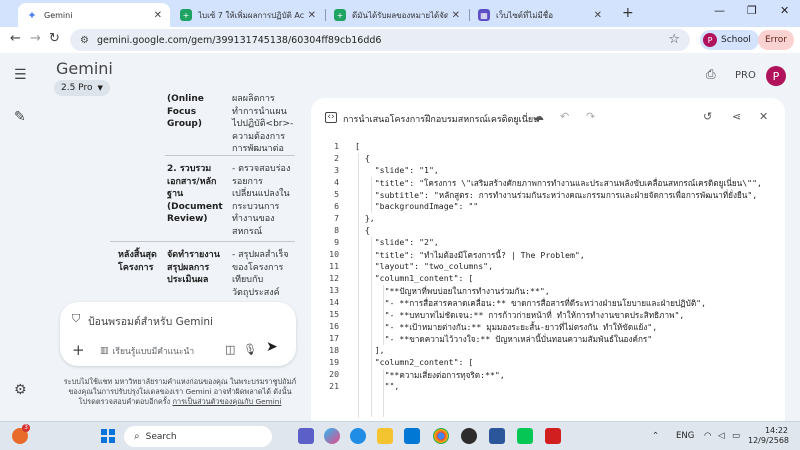 The width and height of the screenshot is (800, 450). Describe the element at coordinates (153, 352) in the screenshot. I see `guided-learning-label: เรียนรู้แบบมีคำแนะนำ` at that location.